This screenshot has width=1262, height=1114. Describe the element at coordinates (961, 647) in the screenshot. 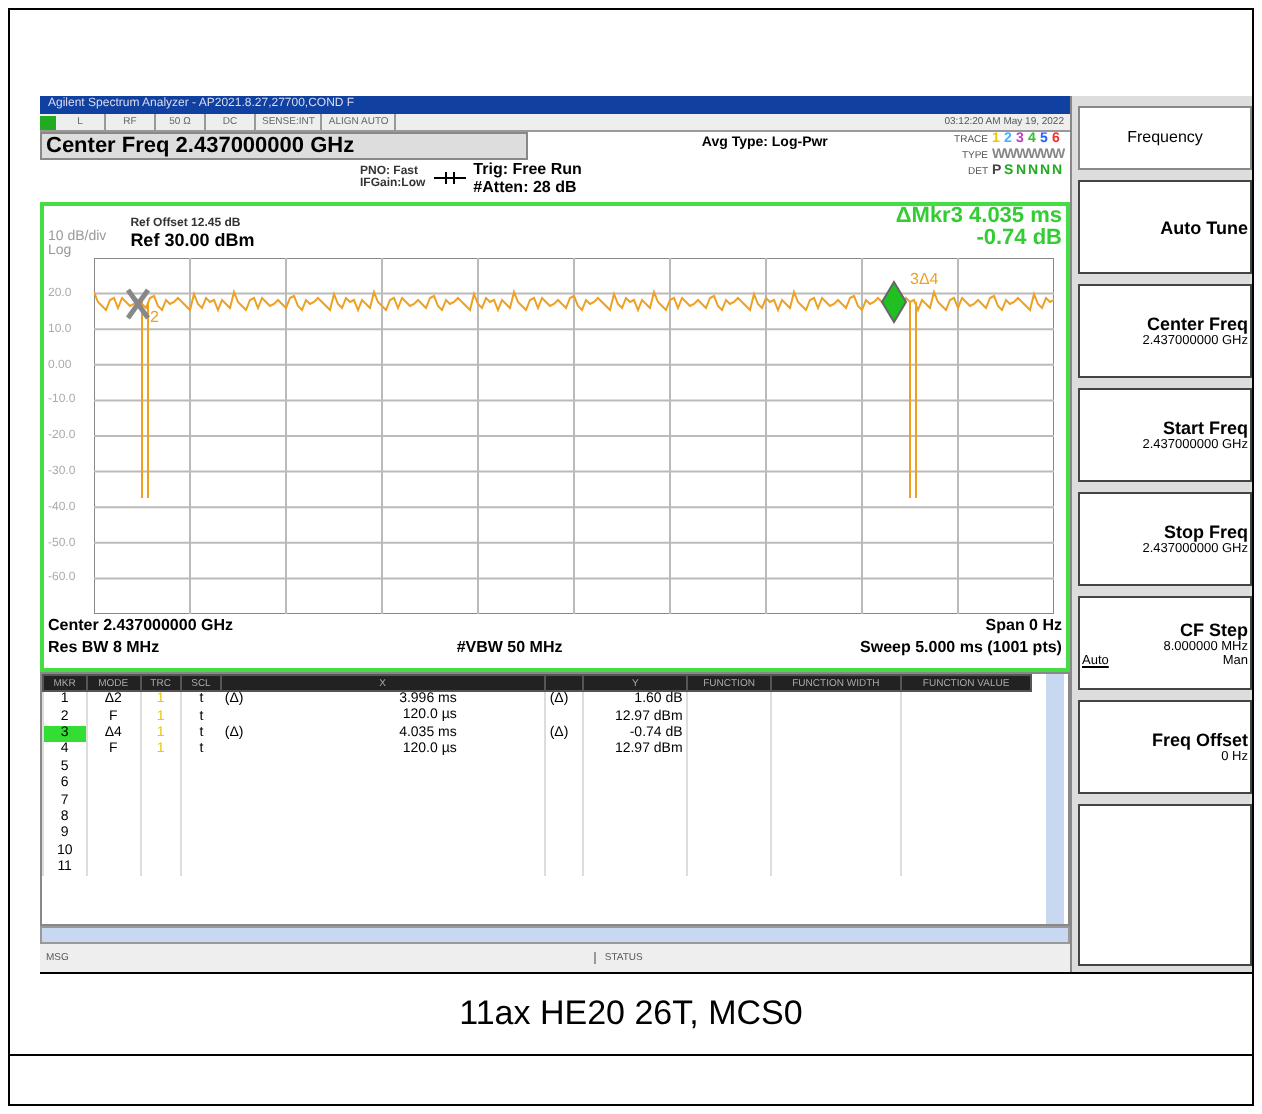

I see `sweep-text: Sweep 5.000 ms (1001 pts)` at that location.